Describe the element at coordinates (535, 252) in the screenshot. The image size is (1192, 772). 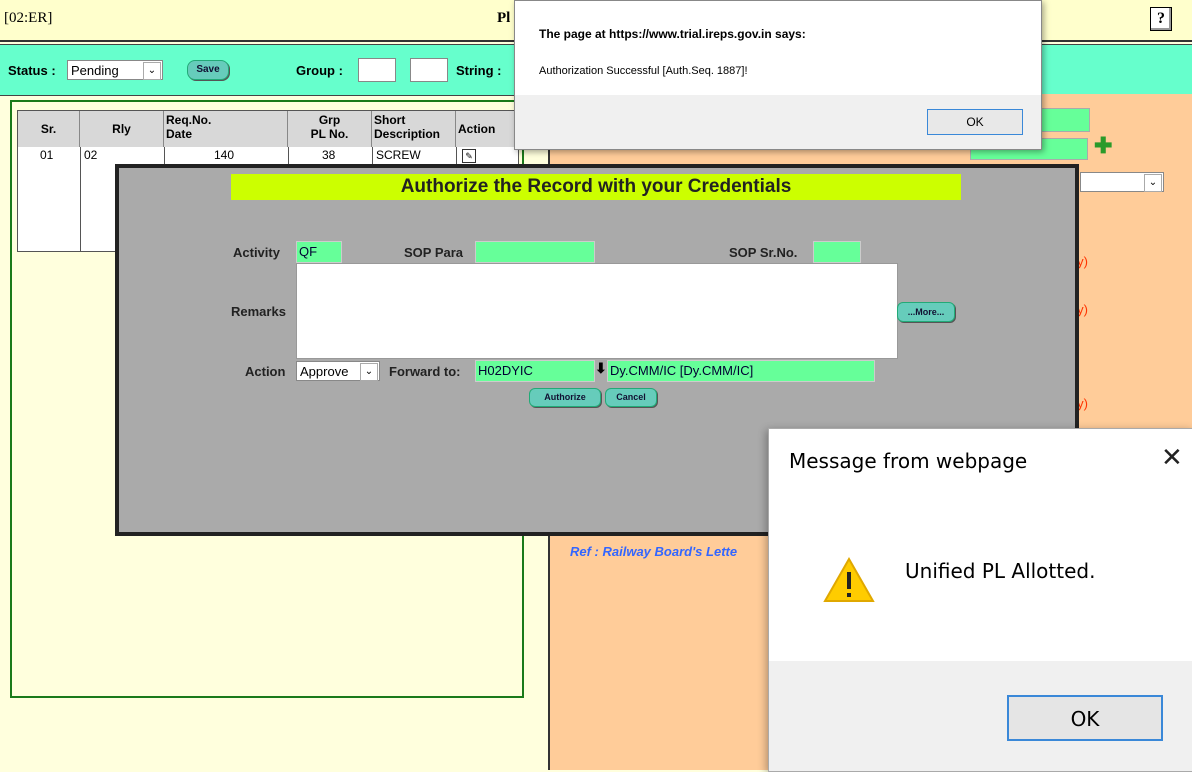
I see `sop-para-field` at that location.